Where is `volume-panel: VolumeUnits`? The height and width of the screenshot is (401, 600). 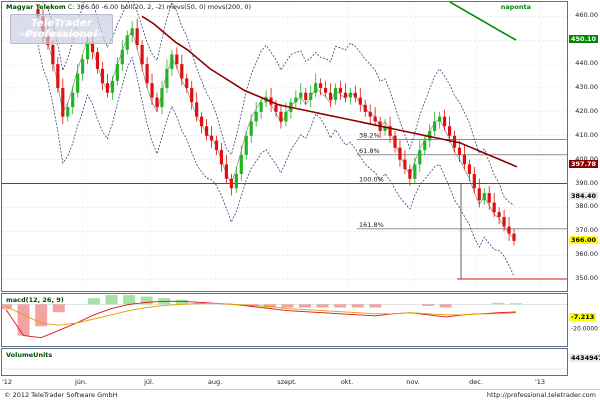
volume-panel: VolumeUnits is located at coordinates (284, 362).